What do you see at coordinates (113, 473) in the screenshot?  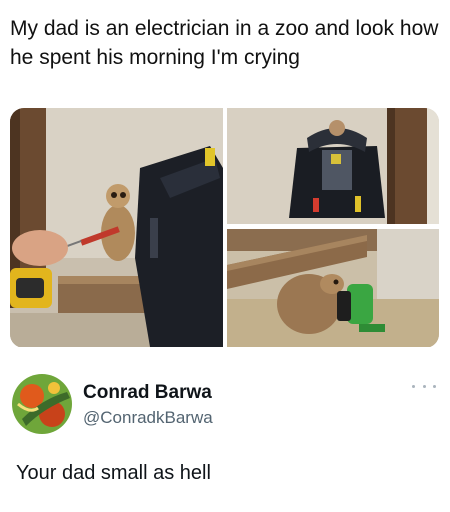 I see `reply-text: Your dad small as hell` at bounding box center [113, 473].